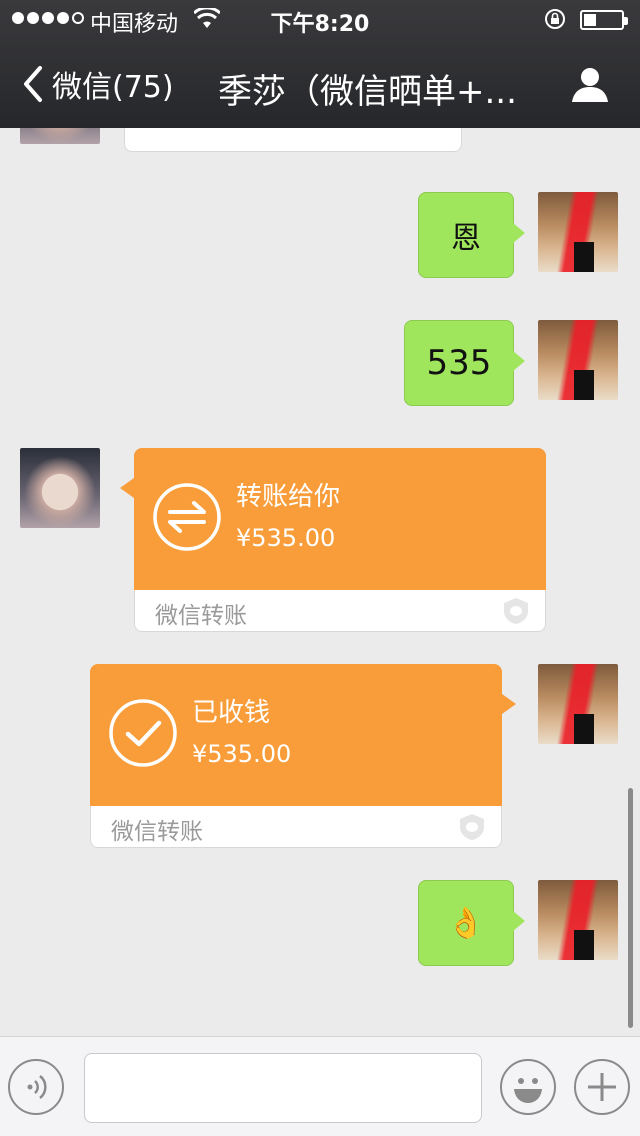 This screenshot has width=640, height=1136. I want to click on more-options-button, so click(602, 1087).